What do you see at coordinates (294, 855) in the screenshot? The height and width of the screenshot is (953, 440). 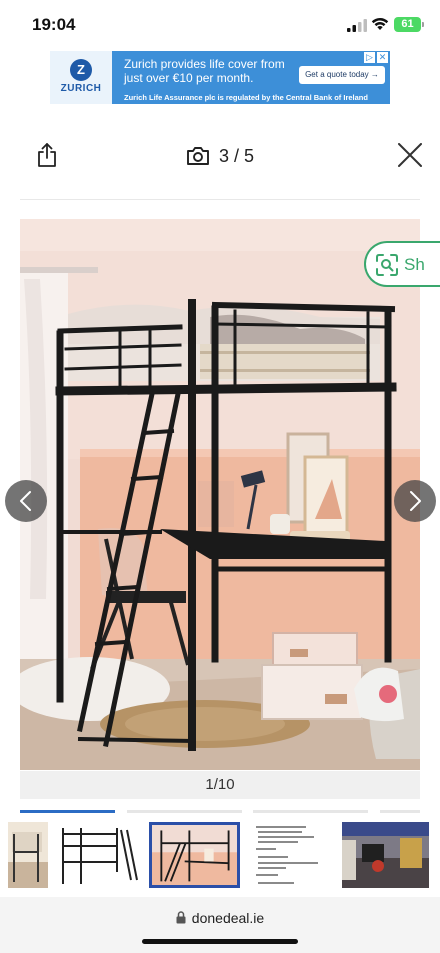 I see `thumbnail-spec-sheet` at bounding box center [294, 855].